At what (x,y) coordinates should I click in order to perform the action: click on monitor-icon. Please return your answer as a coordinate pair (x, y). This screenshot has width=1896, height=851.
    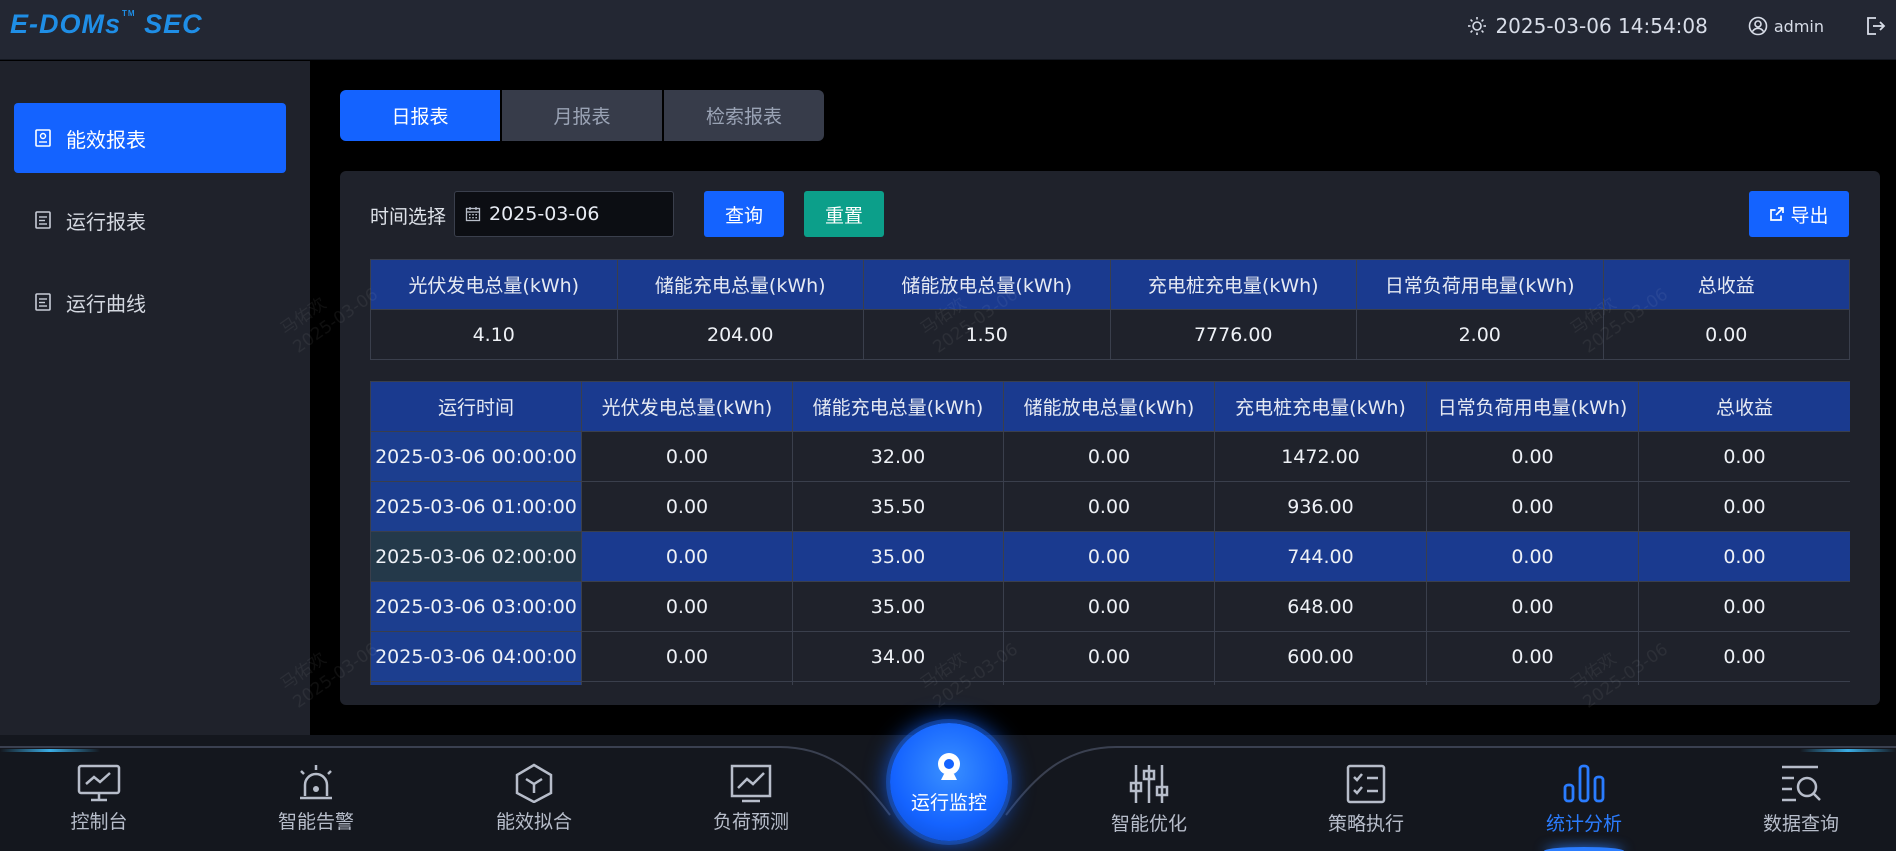
    Looking at the image, I should click on (99, 783).